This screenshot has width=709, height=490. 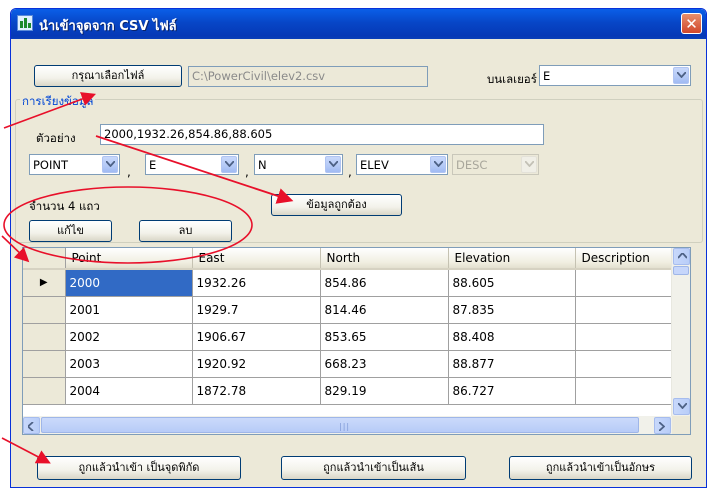 What do you see at coordinates (26, 450) in the screenshot?
I see `annotation-arrow-import` at bounding box center [26, 450].